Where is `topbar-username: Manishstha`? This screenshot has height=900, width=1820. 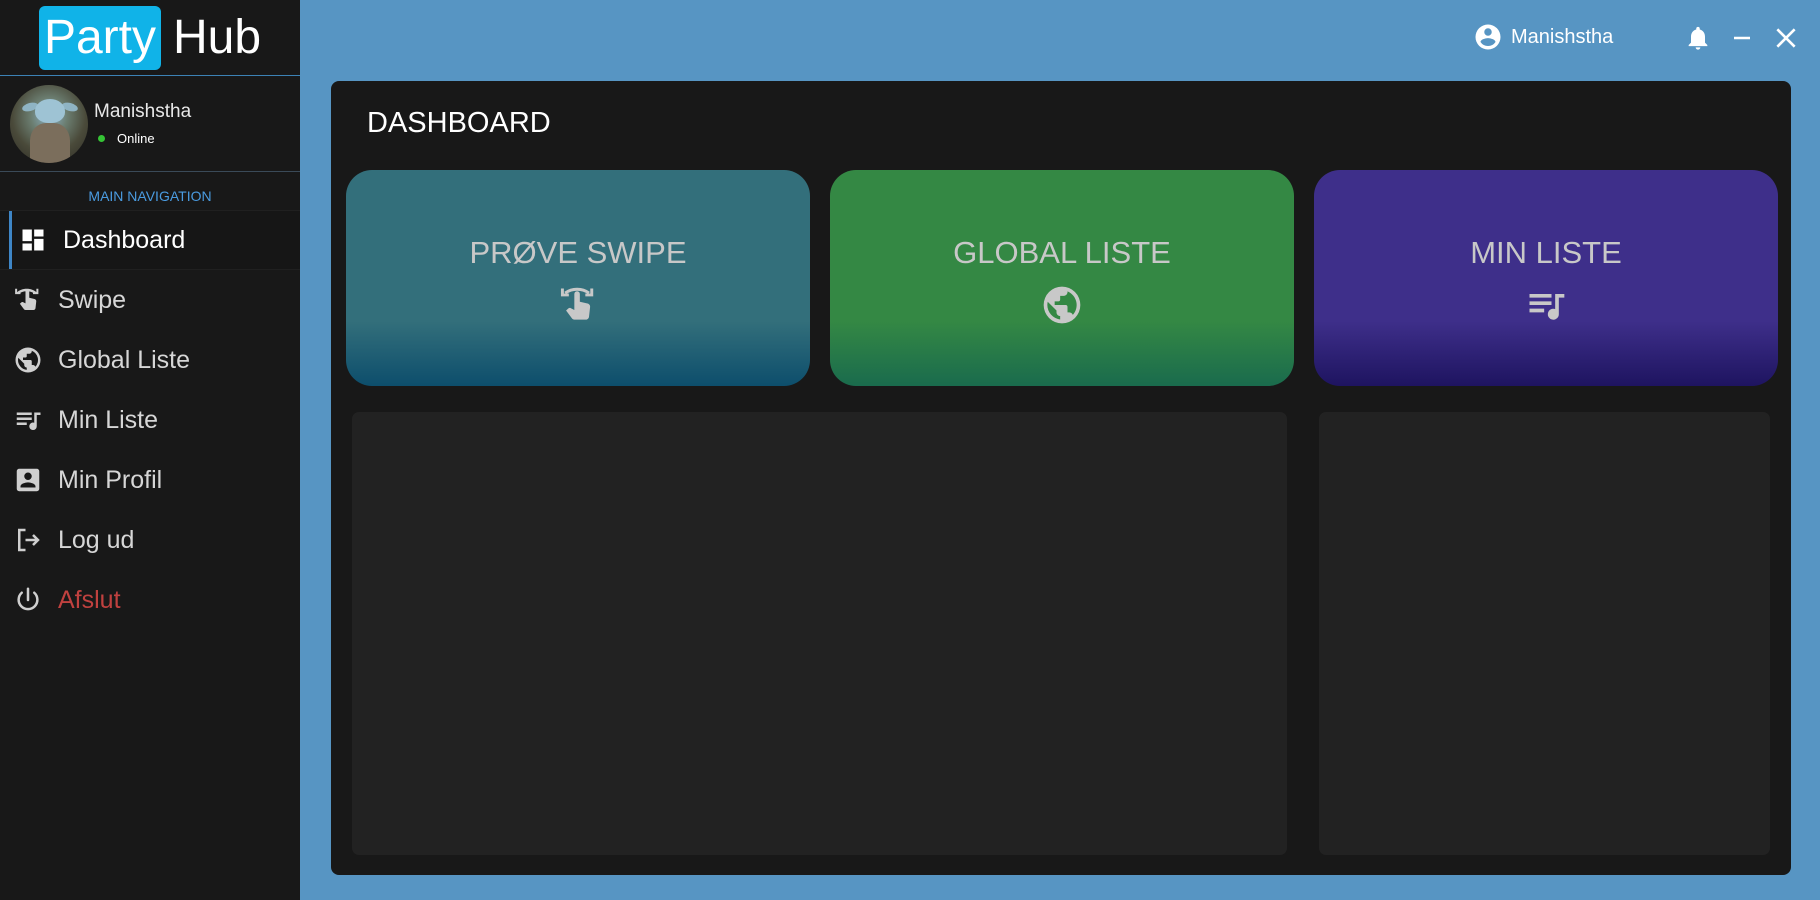
topbar-username: Manishstha is located at coordinates (1562, 36).